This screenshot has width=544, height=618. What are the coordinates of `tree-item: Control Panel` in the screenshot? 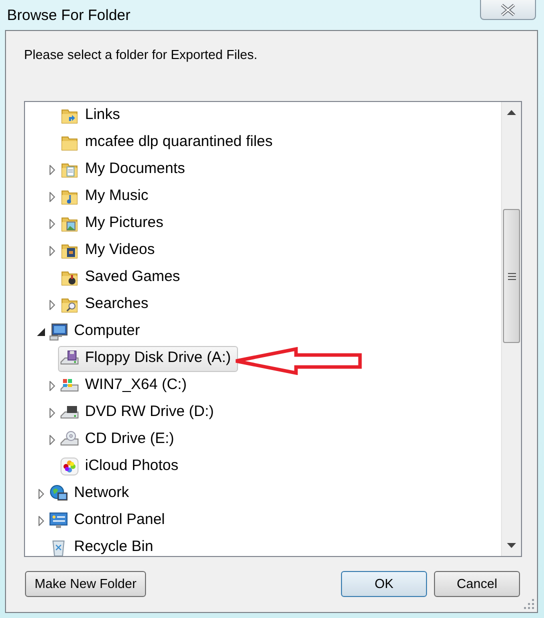 It's located at (109, 521).